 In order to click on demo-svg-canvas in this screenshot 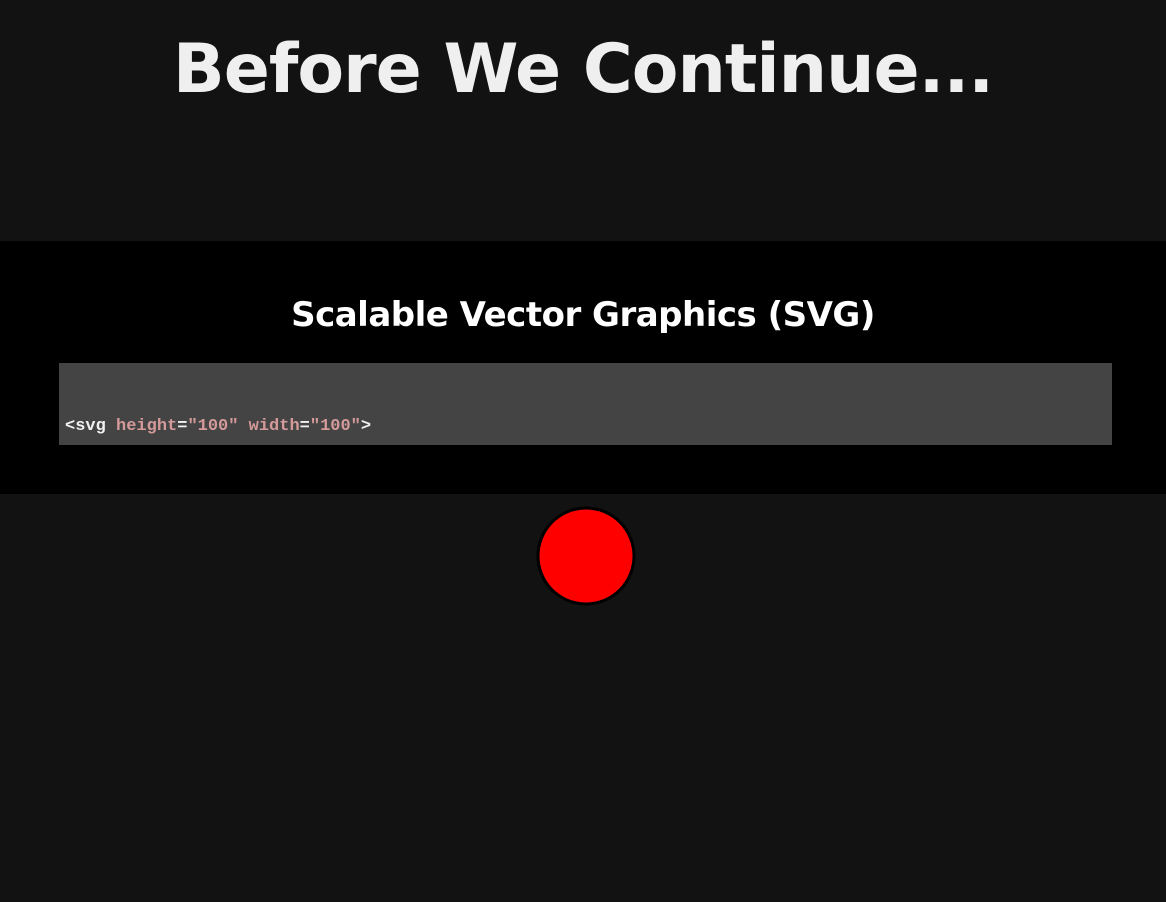, I will do `click(586, 556)`.